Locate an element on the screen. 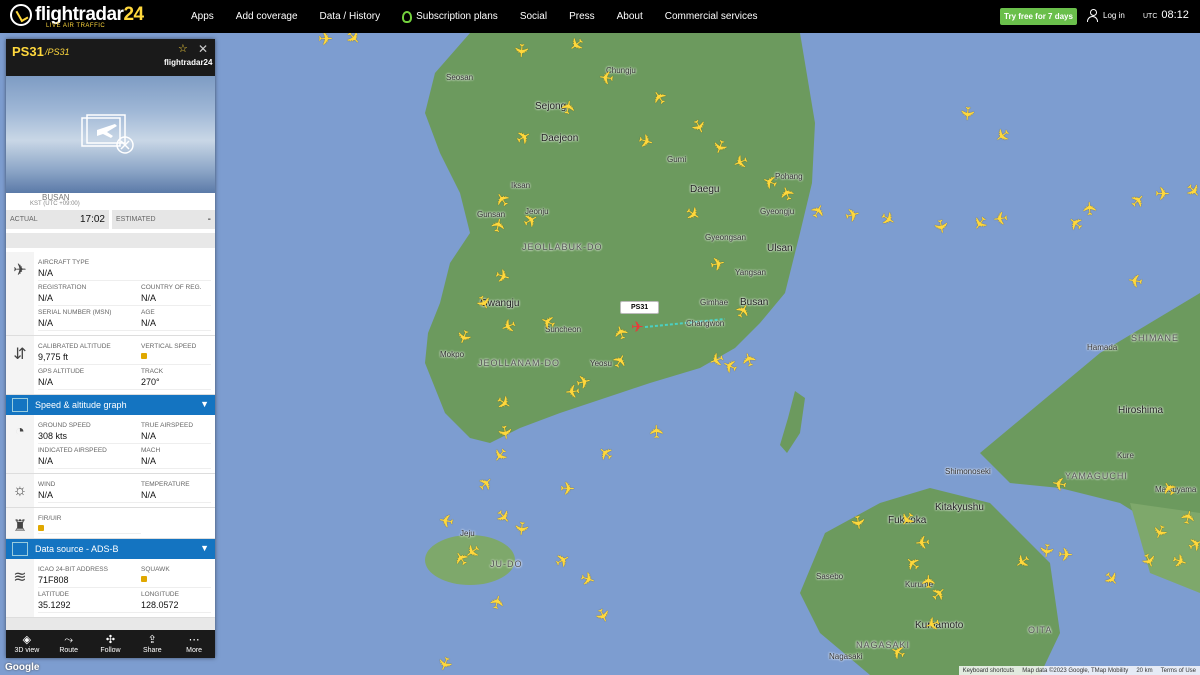 This screenshot has height=675, width=1200. speed-altitude-graph-toggle: Speed & altitude graph ▼ is located at coordinates (110, 405).